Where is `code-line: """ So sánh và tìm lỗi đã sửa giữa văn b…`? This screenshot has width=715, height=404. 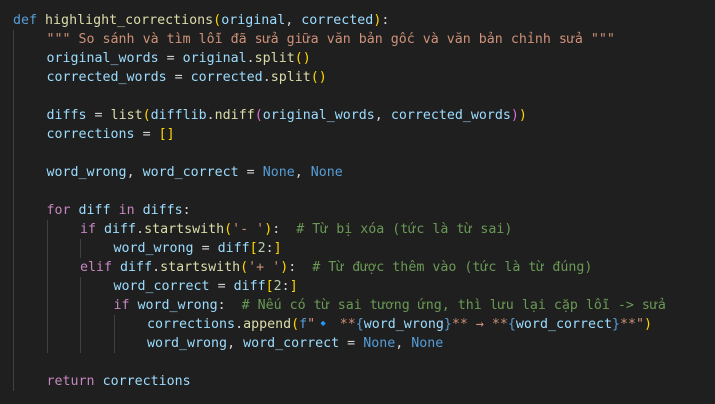
code-line: """ So sánh và tìm lỗi đã sửa giữa văn b… is located at coordinates (331, 39).